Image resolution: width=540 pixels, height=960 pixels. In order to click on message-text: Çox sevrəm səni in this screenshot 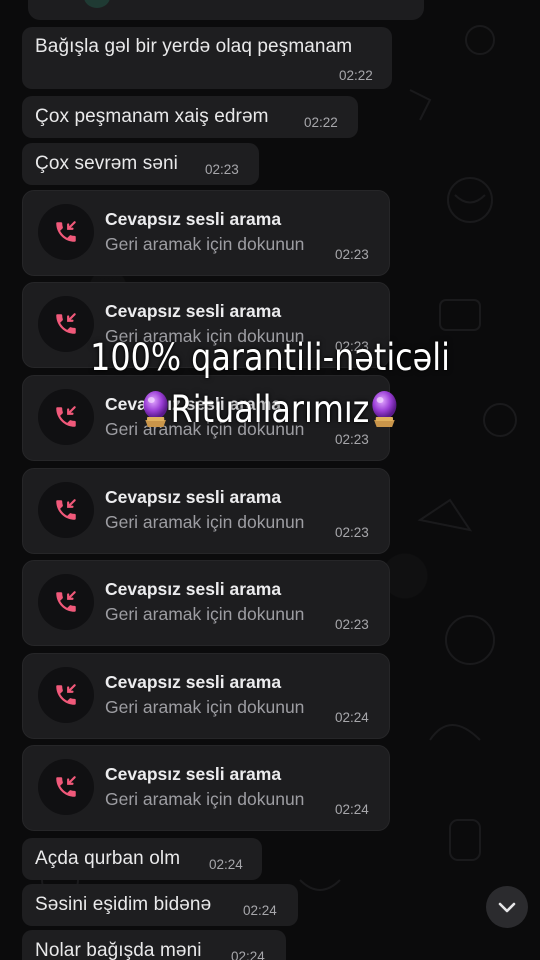, I will do `click(106, 163)`.